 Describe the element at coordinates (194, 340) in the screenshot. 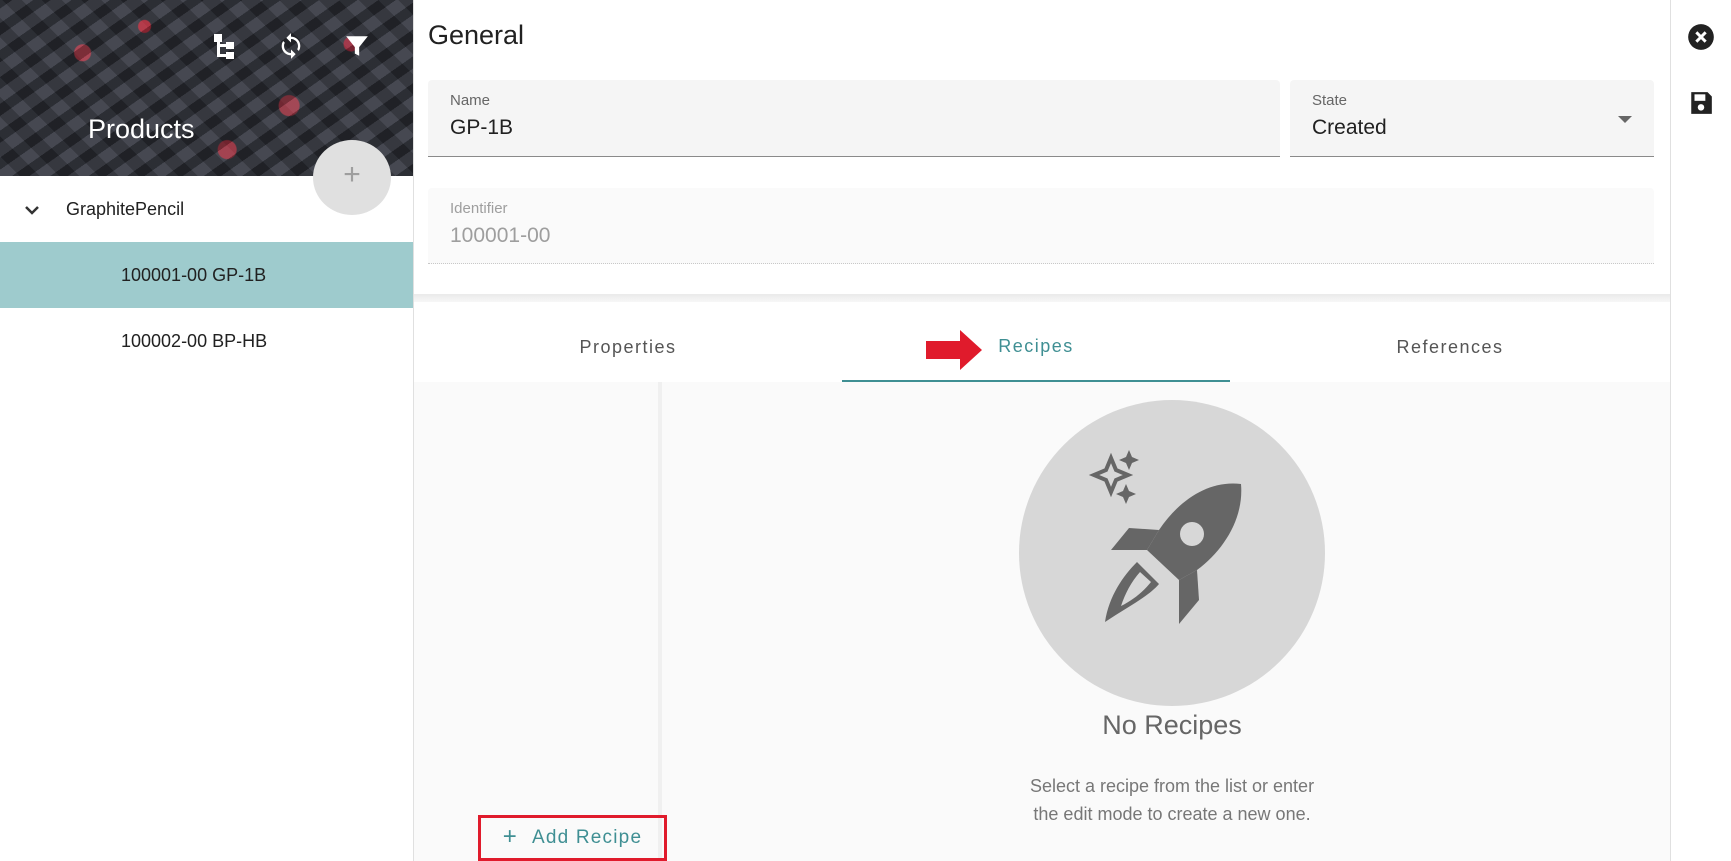

I see `tree-item-label: 100002-00 BP-HB` at that location.